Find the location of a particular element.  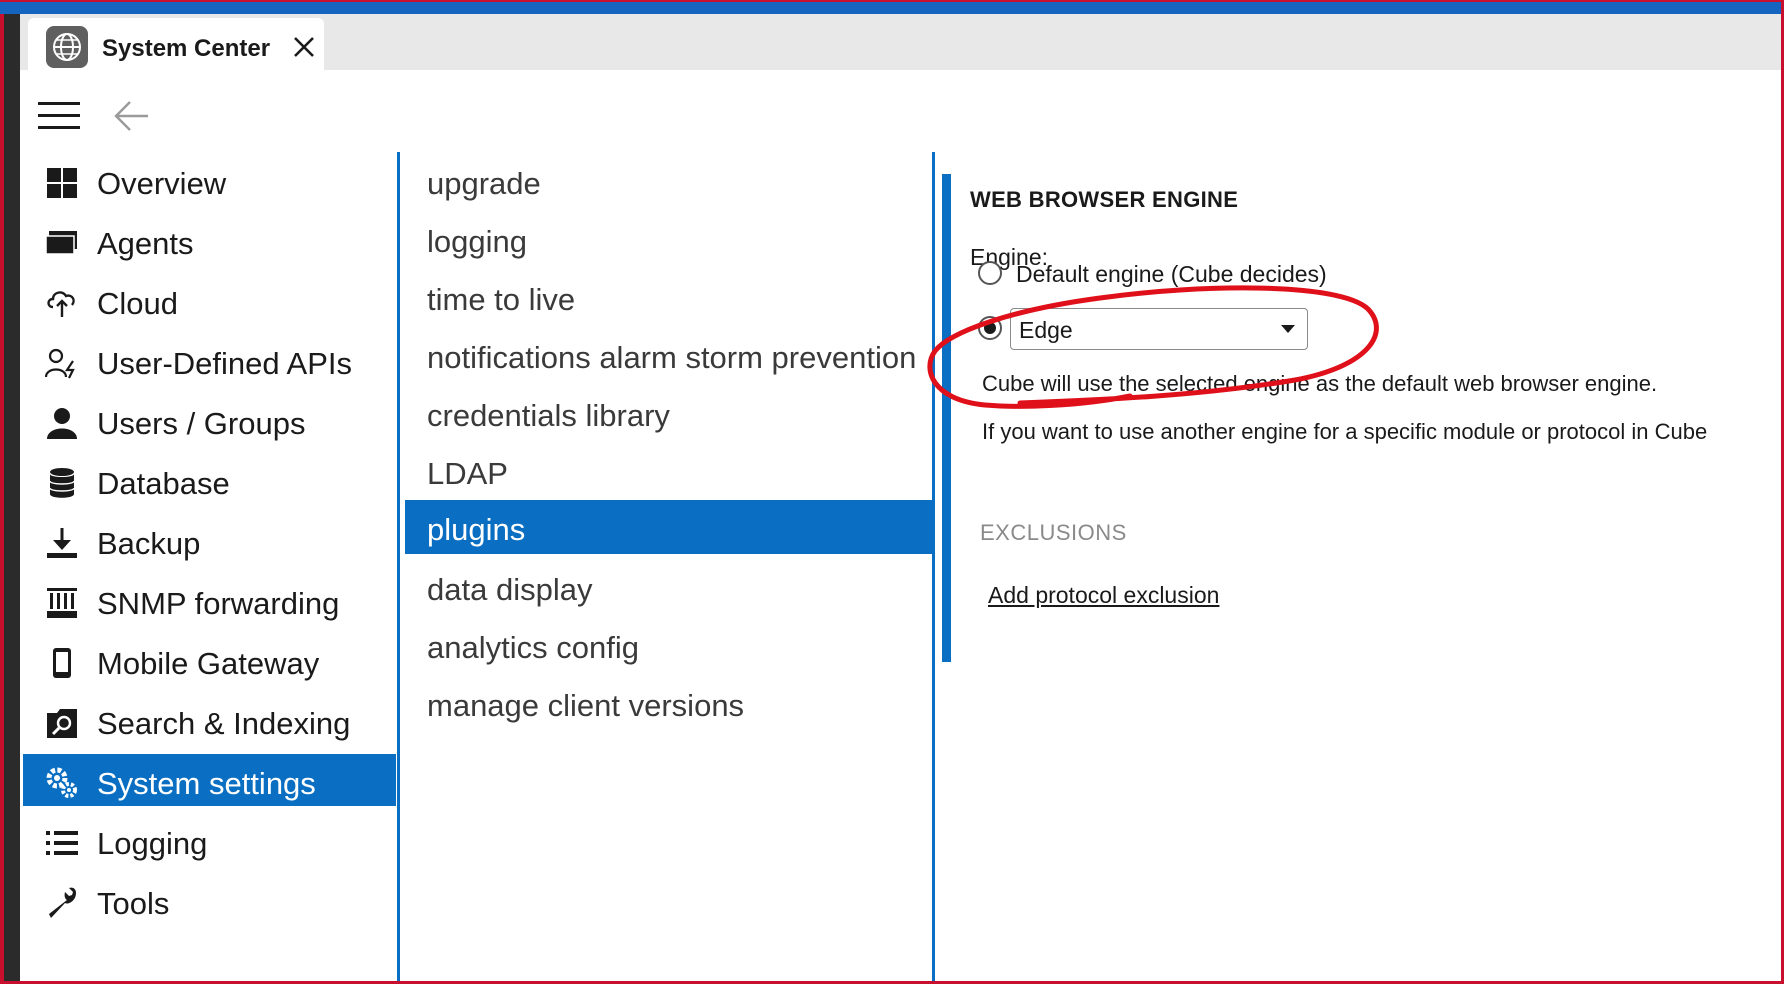

back-arrow-icon is located at coordinates (132, 116).